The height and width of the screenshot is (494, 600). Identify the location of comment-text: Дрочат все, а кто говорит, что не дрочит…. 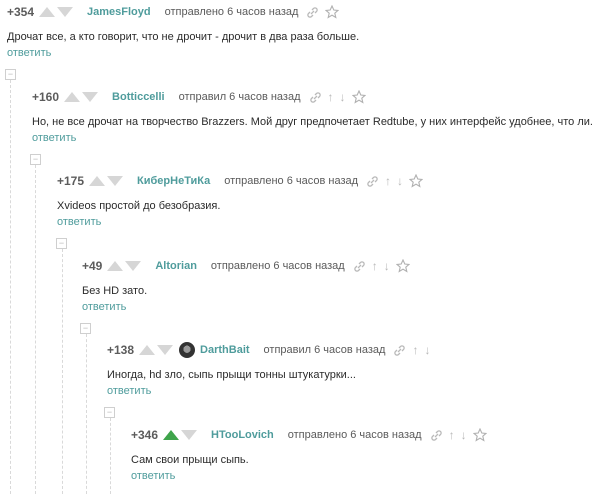
(183, 37).